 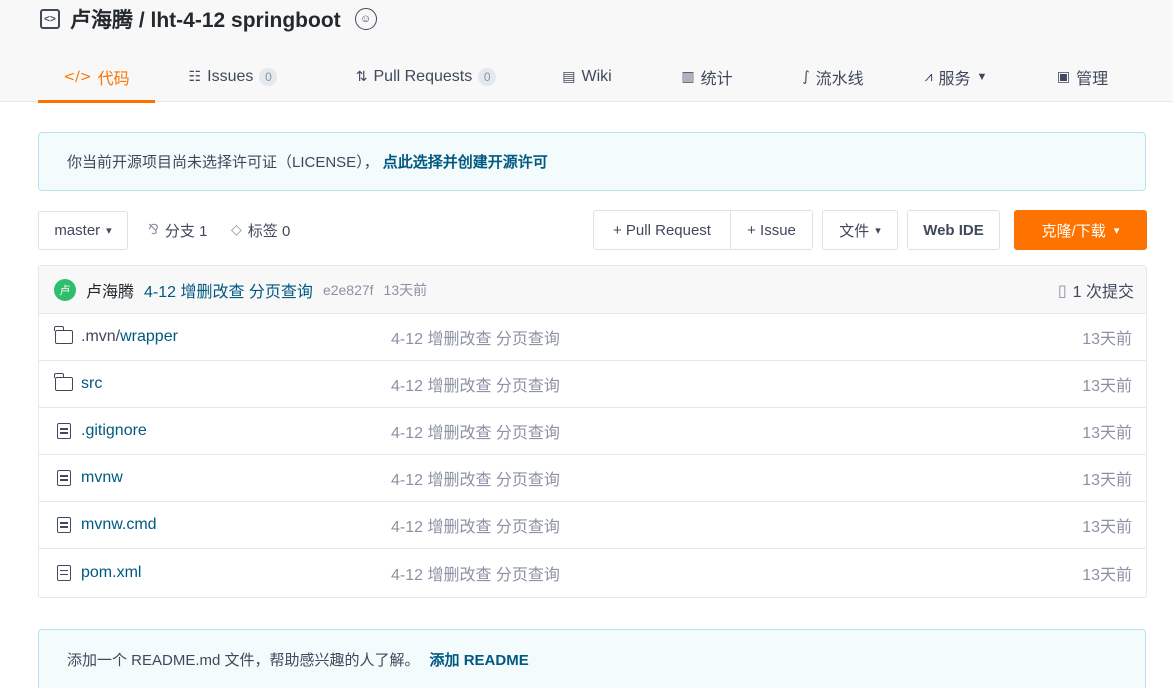 I want to click on issues-icon: ☷, so click(x=195, y=77).